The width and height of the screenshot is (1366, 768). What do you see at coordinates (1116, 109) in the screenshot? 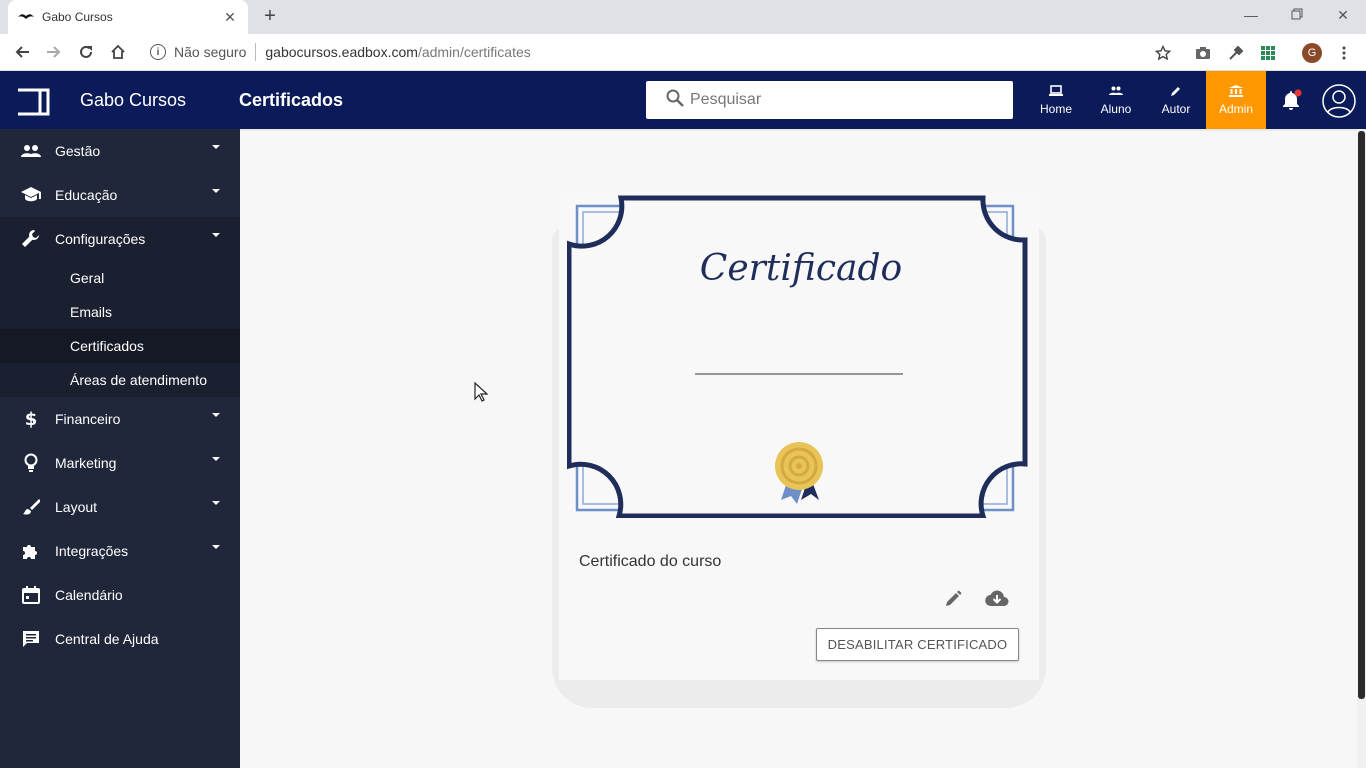
I see `nav-aluno-label: Aluno` at bounding box center [1116, 109].